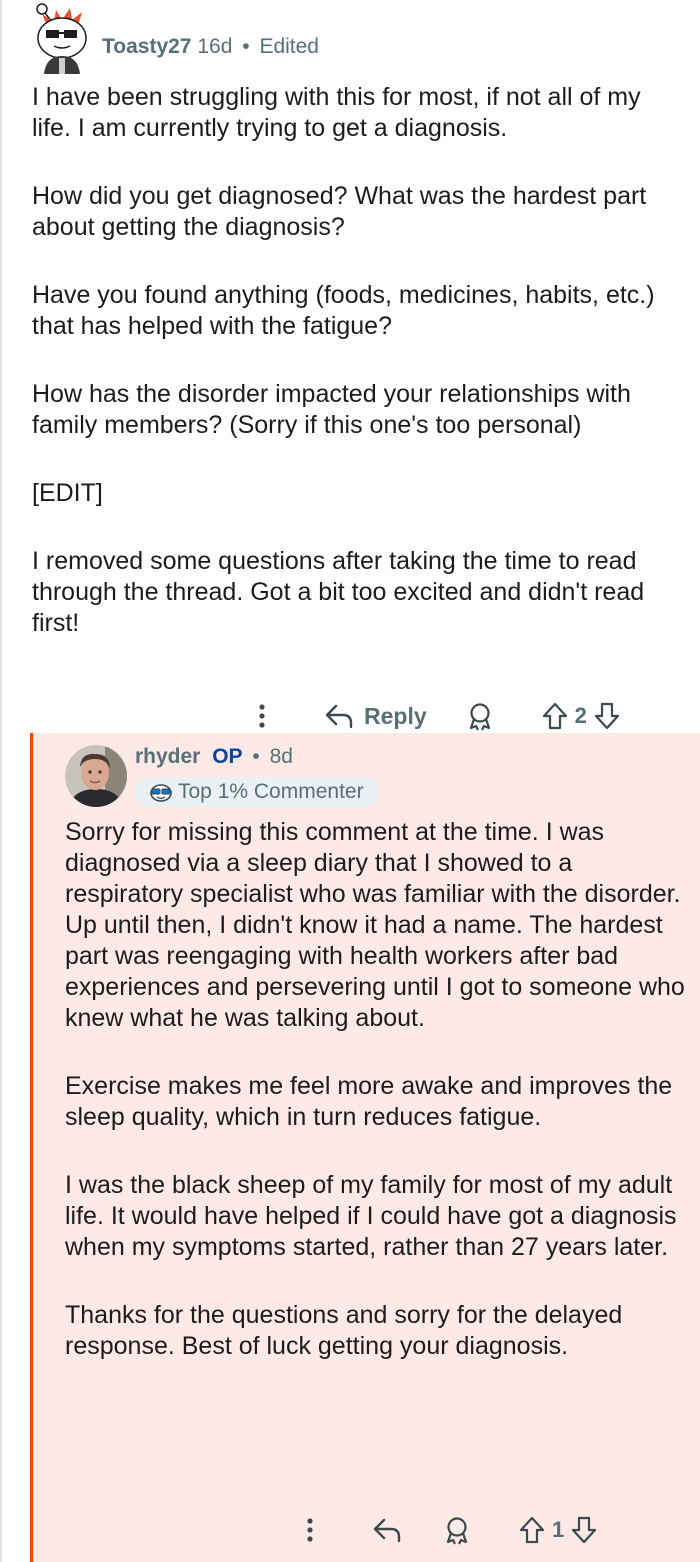 This screenshot has width=700, height=1562. What do you see at coordinates (281, 756) in the screenshot?
I see `timestamp: 8d` at bounding box center [281, 756].